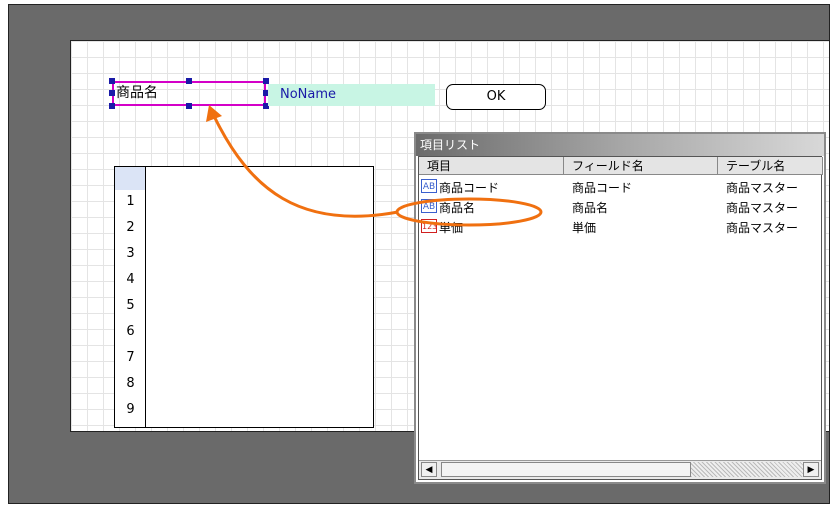  Describe the element at coordinates (305, 166) in the screenshot. I see `drag-arrow` at that location.